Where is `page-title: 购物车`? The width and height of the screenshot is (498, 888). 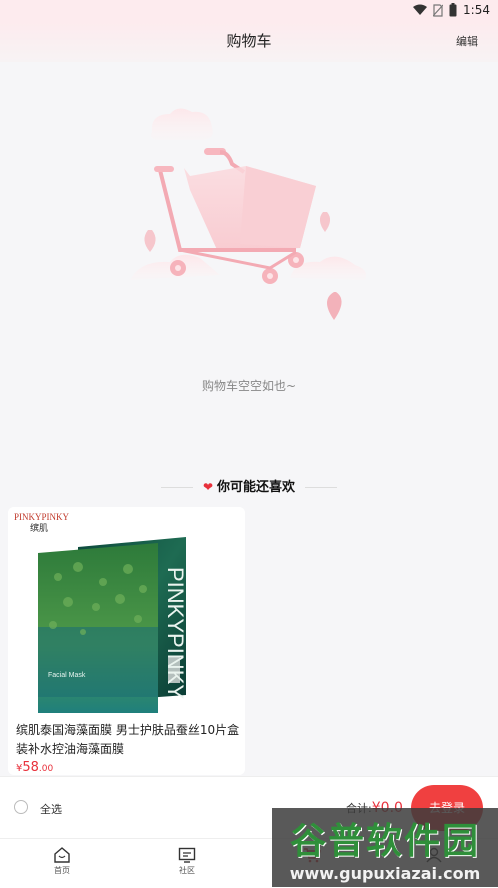 page-title: 购物车 is located at coordinates (249, 41).